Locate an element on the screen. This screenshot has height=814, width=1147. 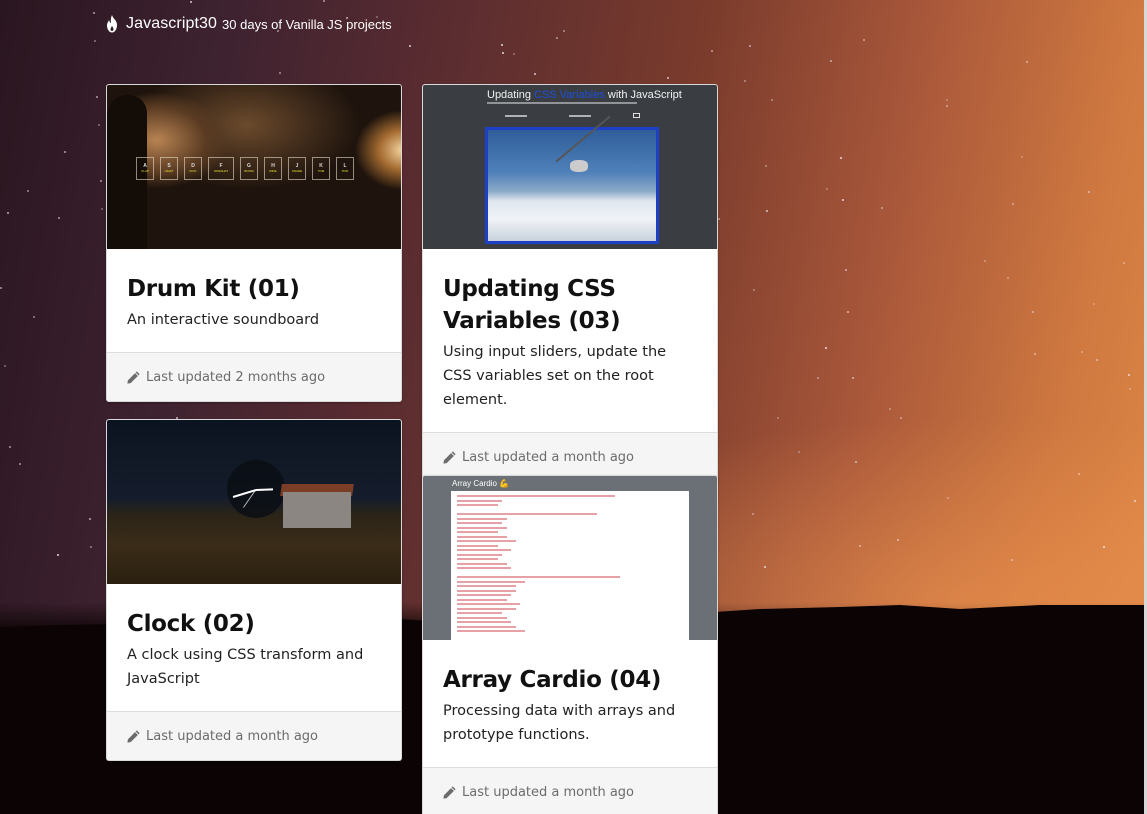
key-sound: TINK is located at coordinates (345, 171).